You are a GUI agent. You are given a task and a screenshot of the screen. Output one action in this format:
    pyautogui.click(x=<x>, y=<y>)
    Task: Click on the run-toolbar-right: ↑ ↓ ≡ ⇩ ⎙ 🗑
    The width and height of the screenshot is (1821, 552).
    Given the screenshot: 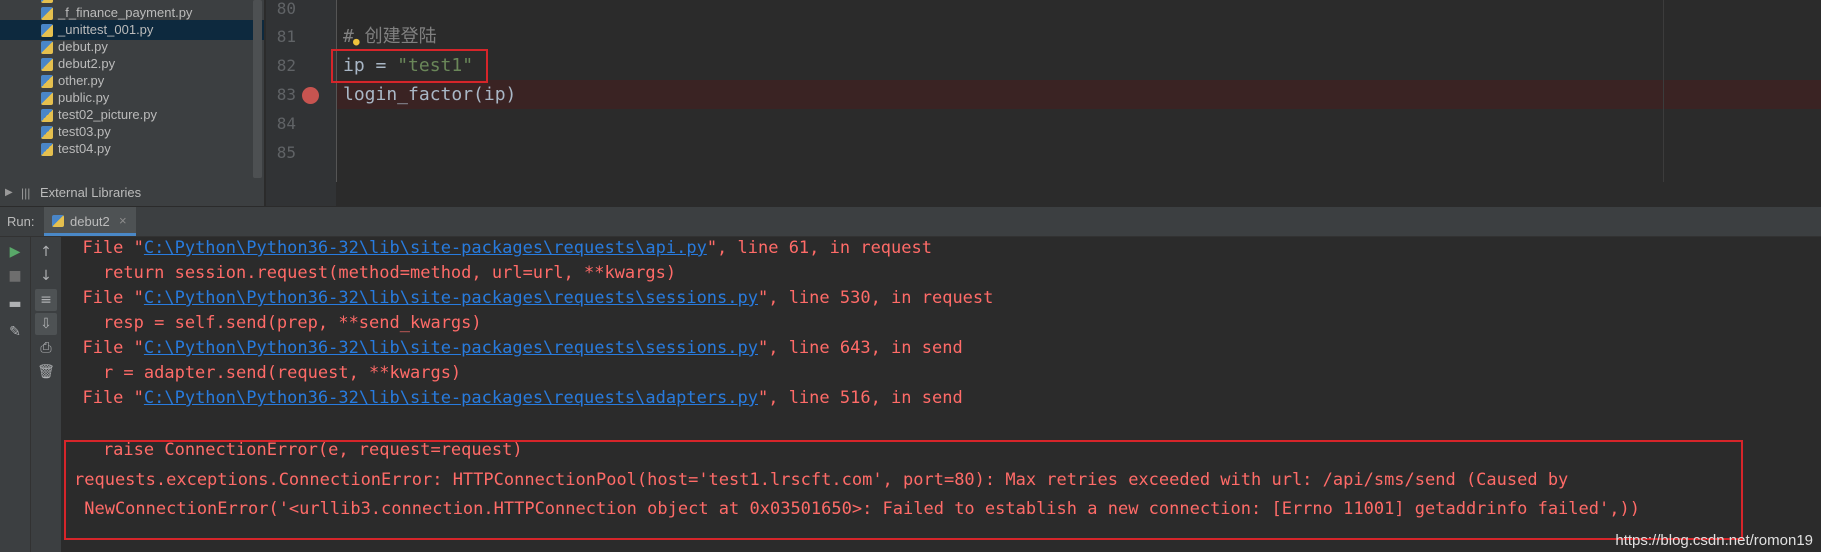 What is the action you would take?
    pyautogui.click(x=46, y=394)
    